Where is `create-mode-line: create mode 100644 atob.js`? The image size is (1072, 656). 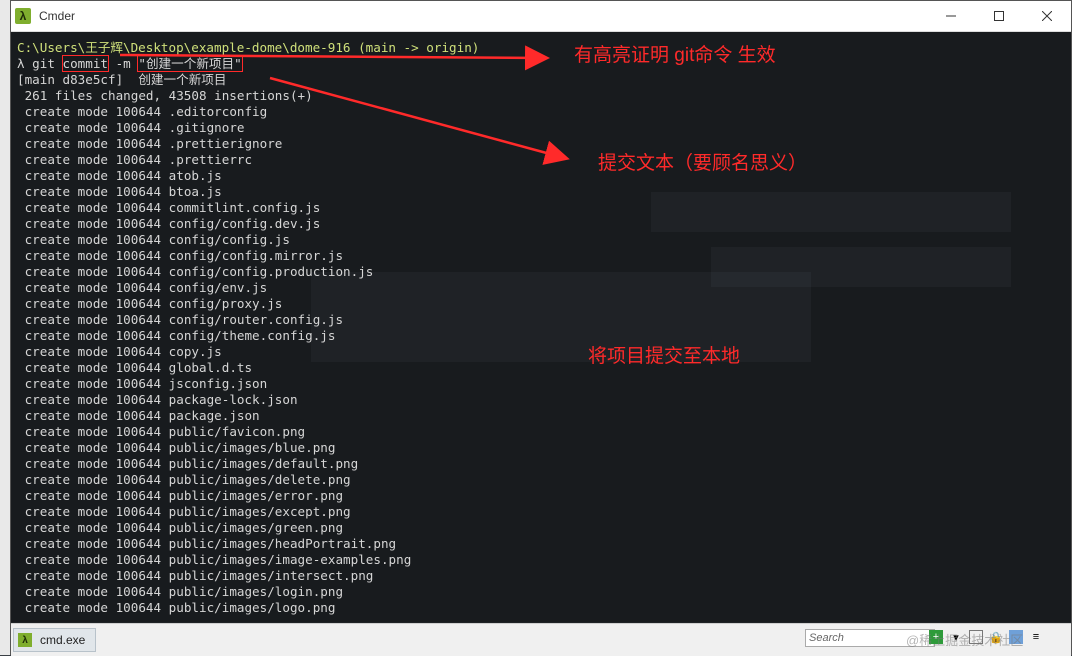
create-mode-line: create mode 100644 atob.js is located at coordinates (544, 176).